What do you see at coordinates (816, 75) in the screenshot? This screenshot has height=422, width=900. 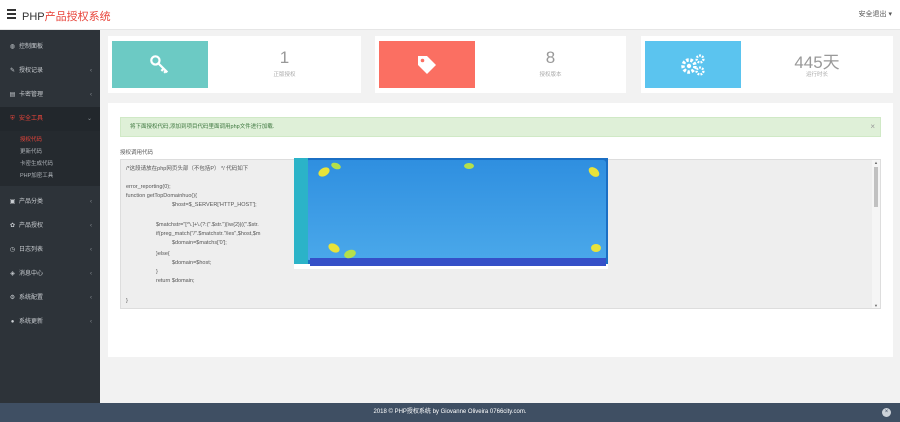 I see `stat-label: 运行时长` at bounding box center [816, 75].